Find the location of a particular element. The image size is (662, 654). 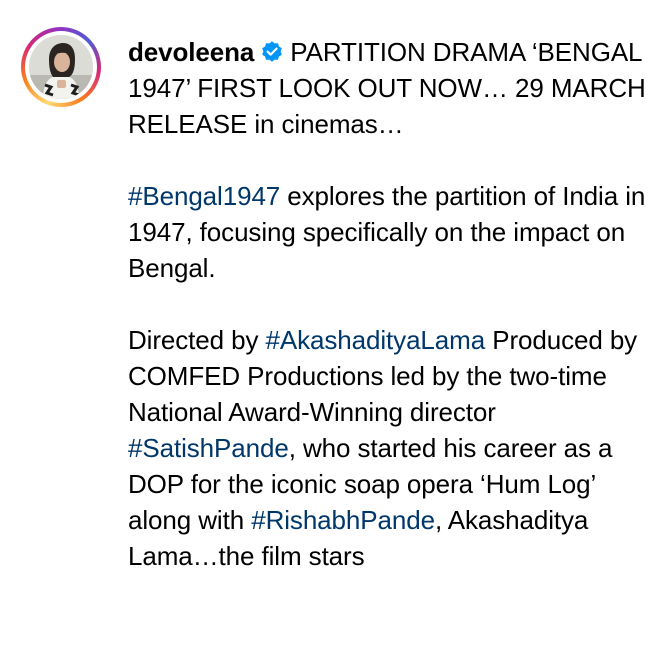

avatar-border is located at coordinates (61, 67).